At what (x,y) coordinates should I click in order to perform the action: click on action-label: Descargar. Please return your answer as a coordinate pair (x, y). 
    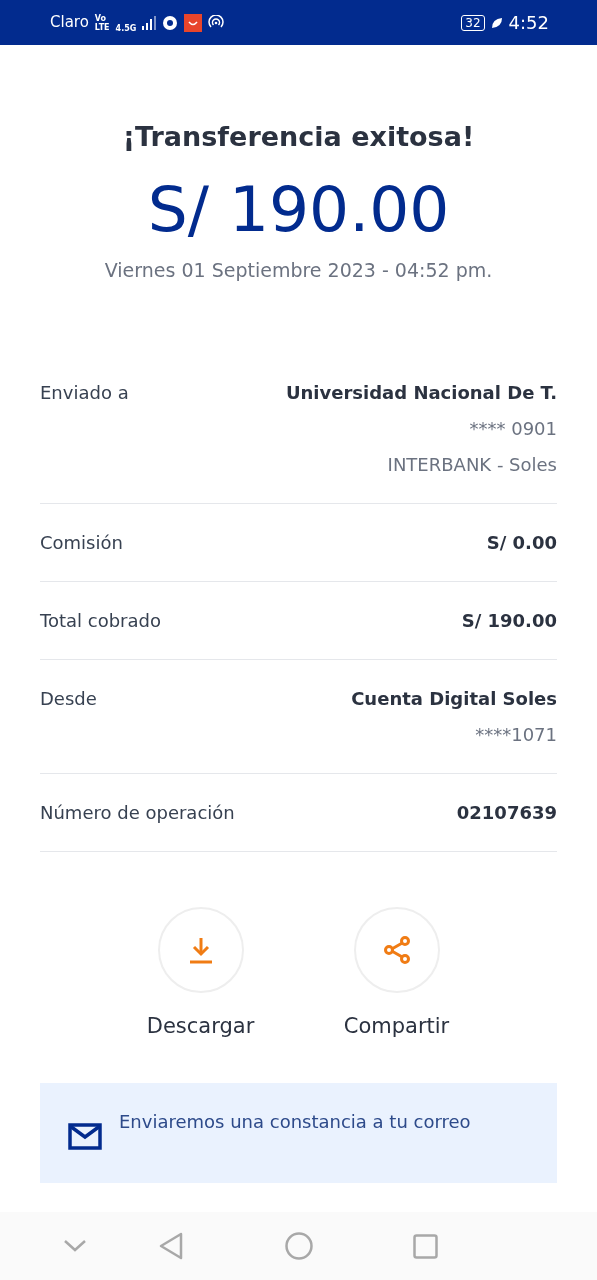
    Looking at the image, I should click on (200, 1027).